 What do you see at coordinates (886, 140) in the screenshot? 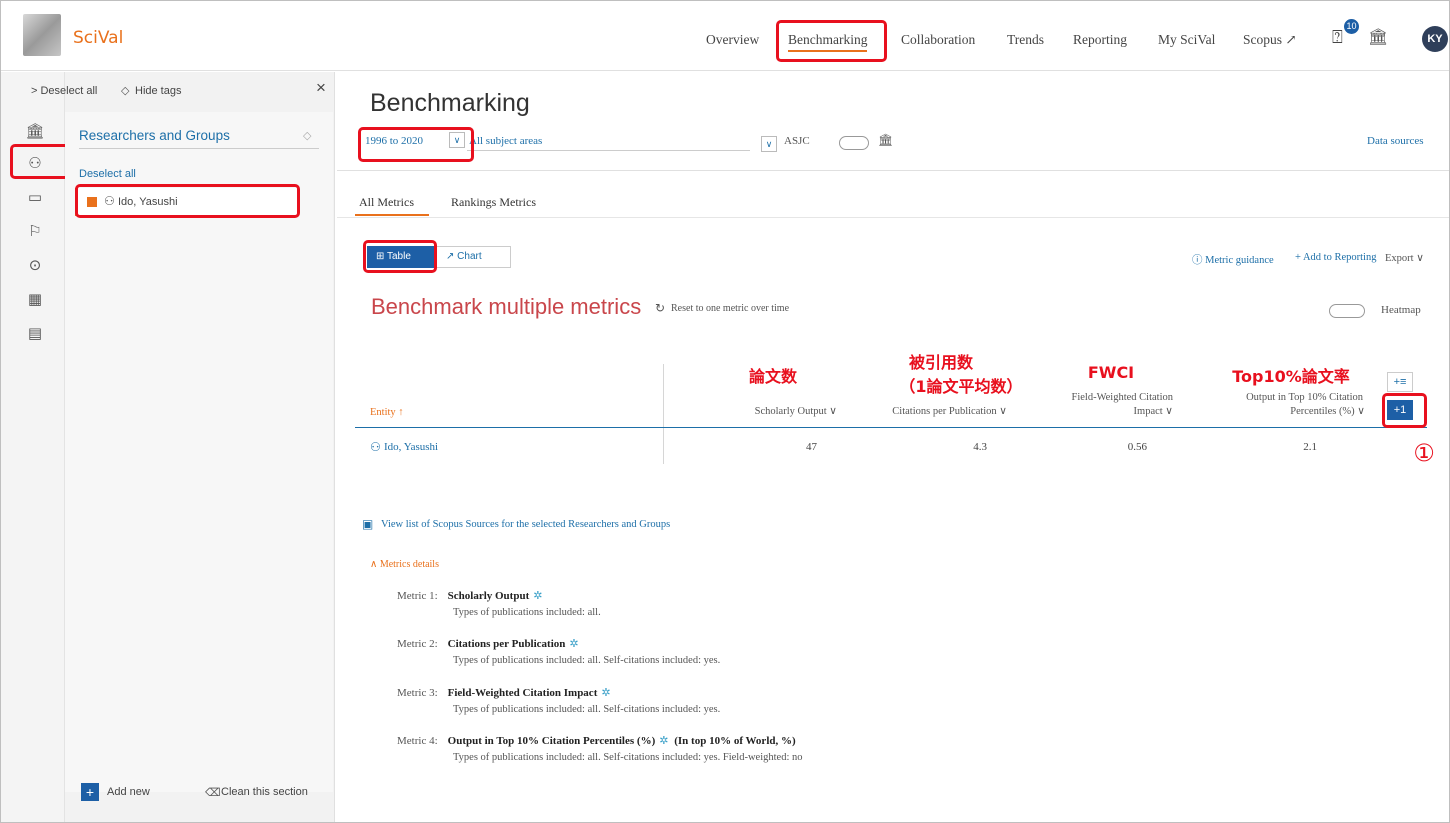
I see `institution-toggle-icon: 🏛` at bounding box center [886, 140].